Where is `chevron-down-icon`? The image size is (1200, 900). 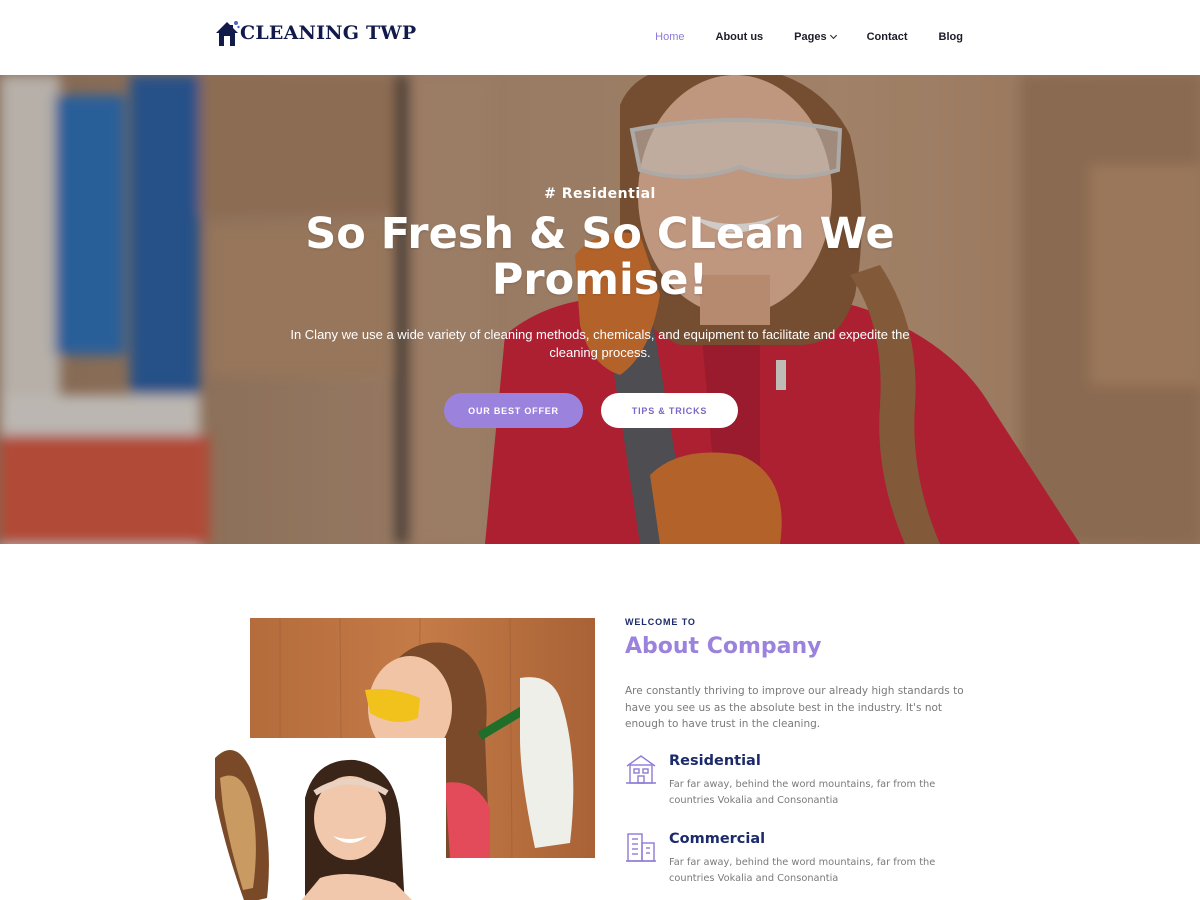 chevron-down-icon is located at coordinates (833, 35).